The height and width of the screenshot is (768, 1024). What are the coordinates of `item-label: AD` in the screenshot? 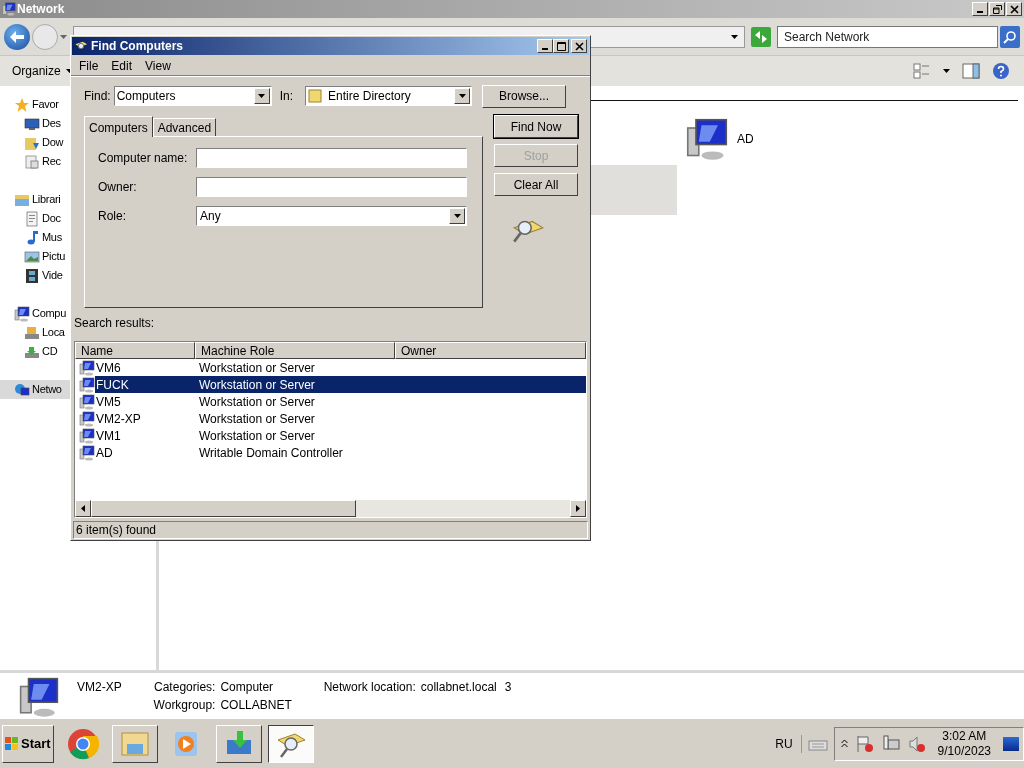 It's located at (745, 139).